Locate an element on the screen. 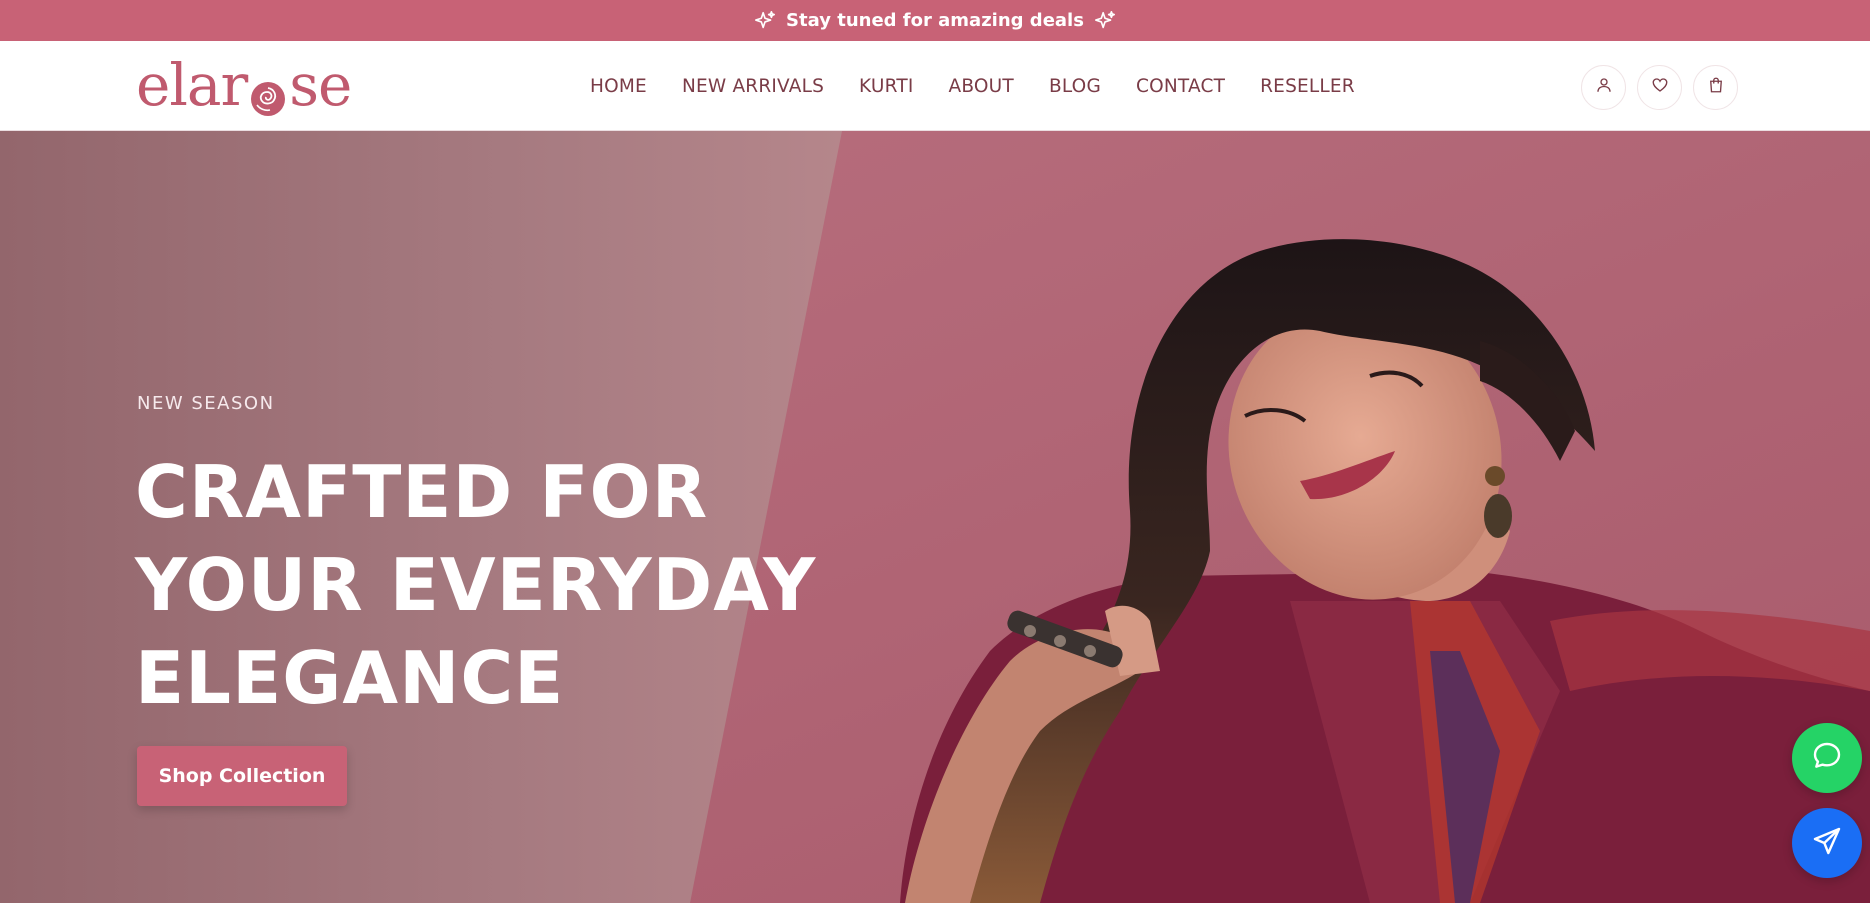 The width and height of the screenshot is (1870, 903). hero-kicker: NEW SEASON is located at coordinates (206, 403).